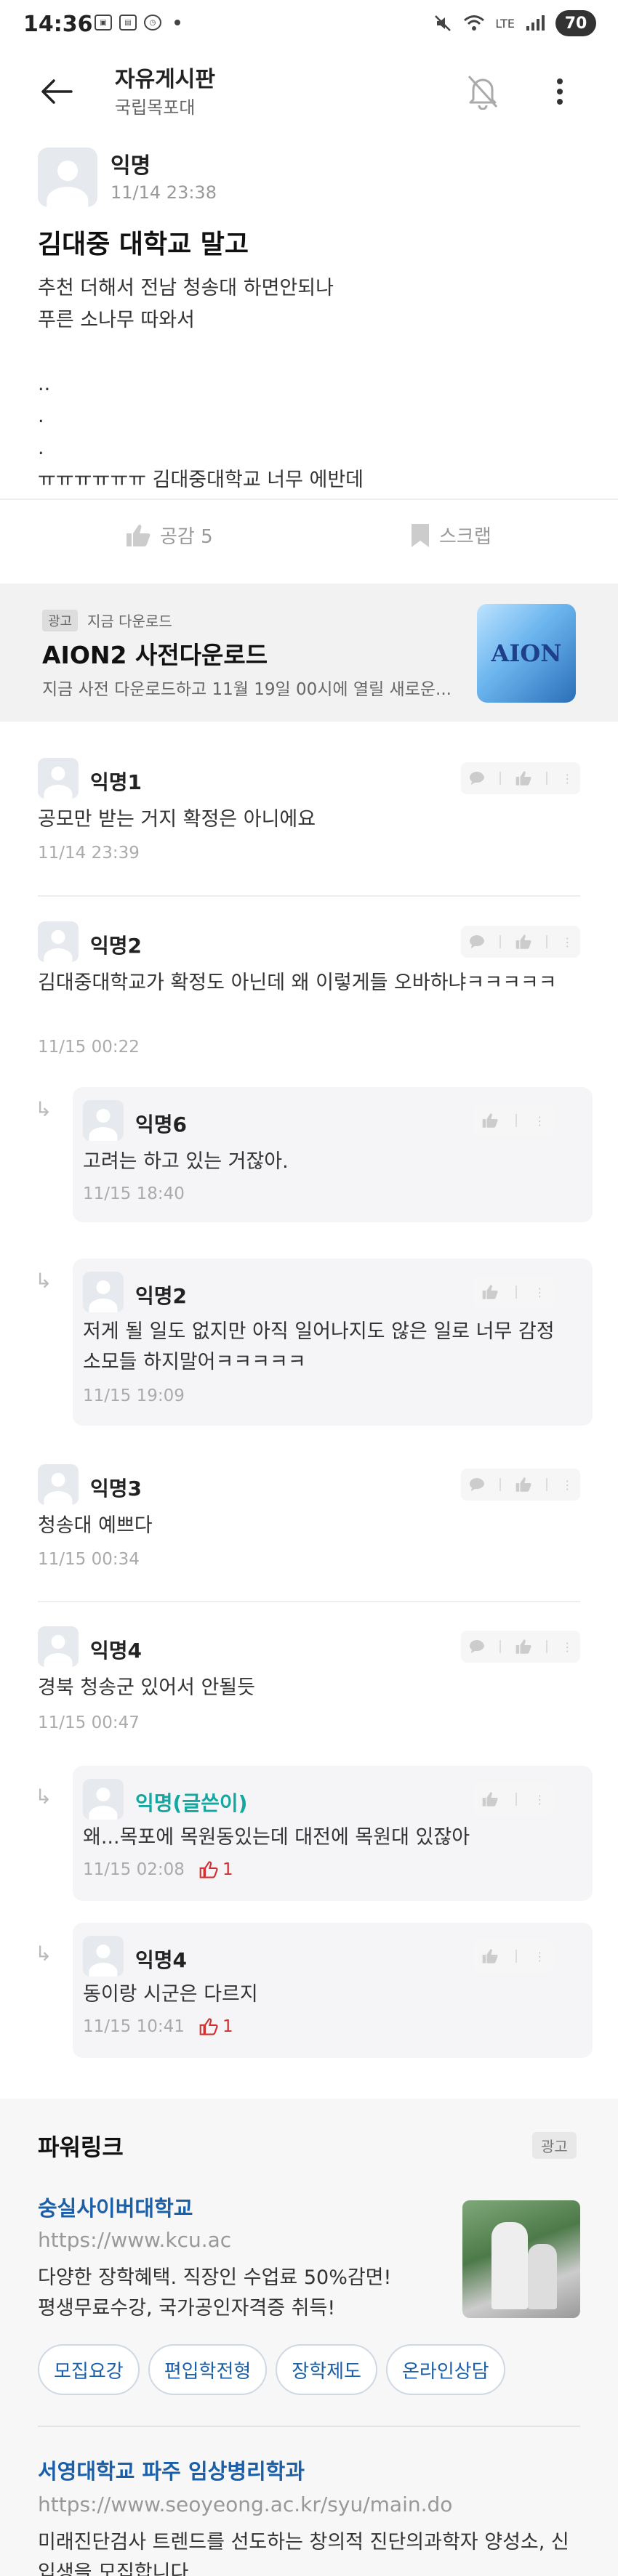 The image size is (618, 2576). I want to click on chip-consult: 온라인상담, so click(445, 2370).